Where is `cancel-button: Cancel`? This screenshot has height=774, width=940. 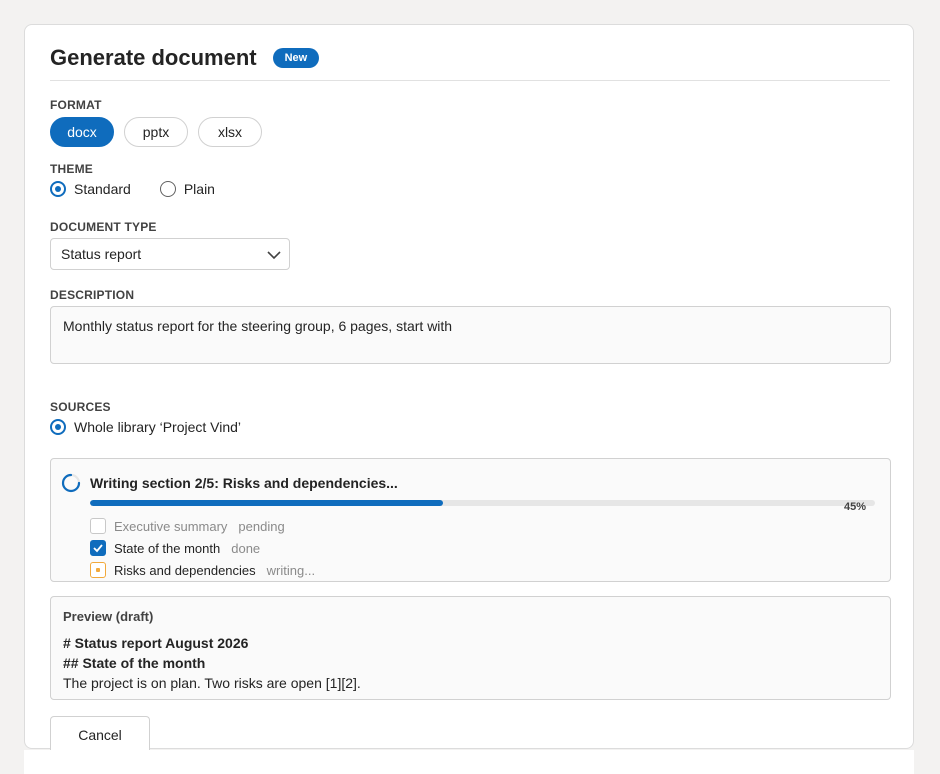 cancel-button: Cancel is located at coordinates (100, 734).